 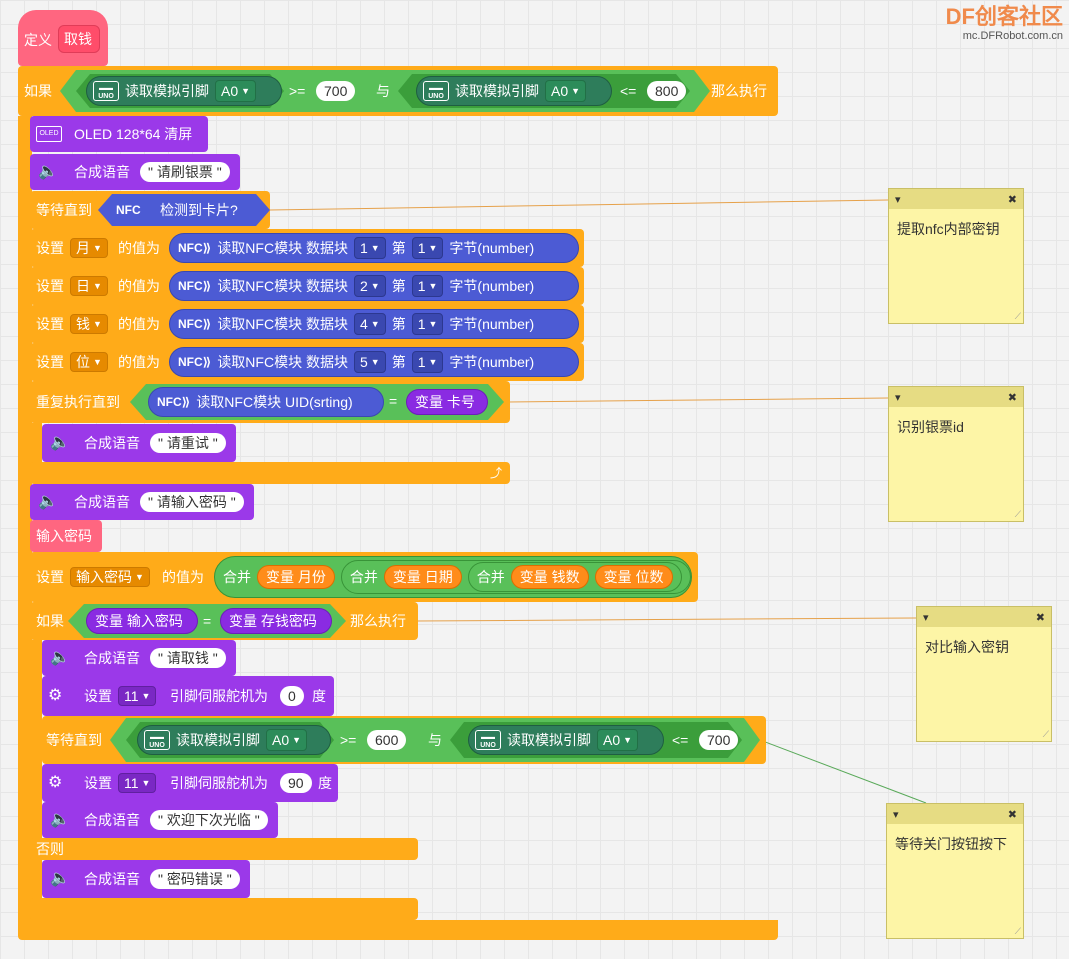 I want to click on oled-clear-block: OLED OLED 128*64 清屏, so click(x=119, y=134).